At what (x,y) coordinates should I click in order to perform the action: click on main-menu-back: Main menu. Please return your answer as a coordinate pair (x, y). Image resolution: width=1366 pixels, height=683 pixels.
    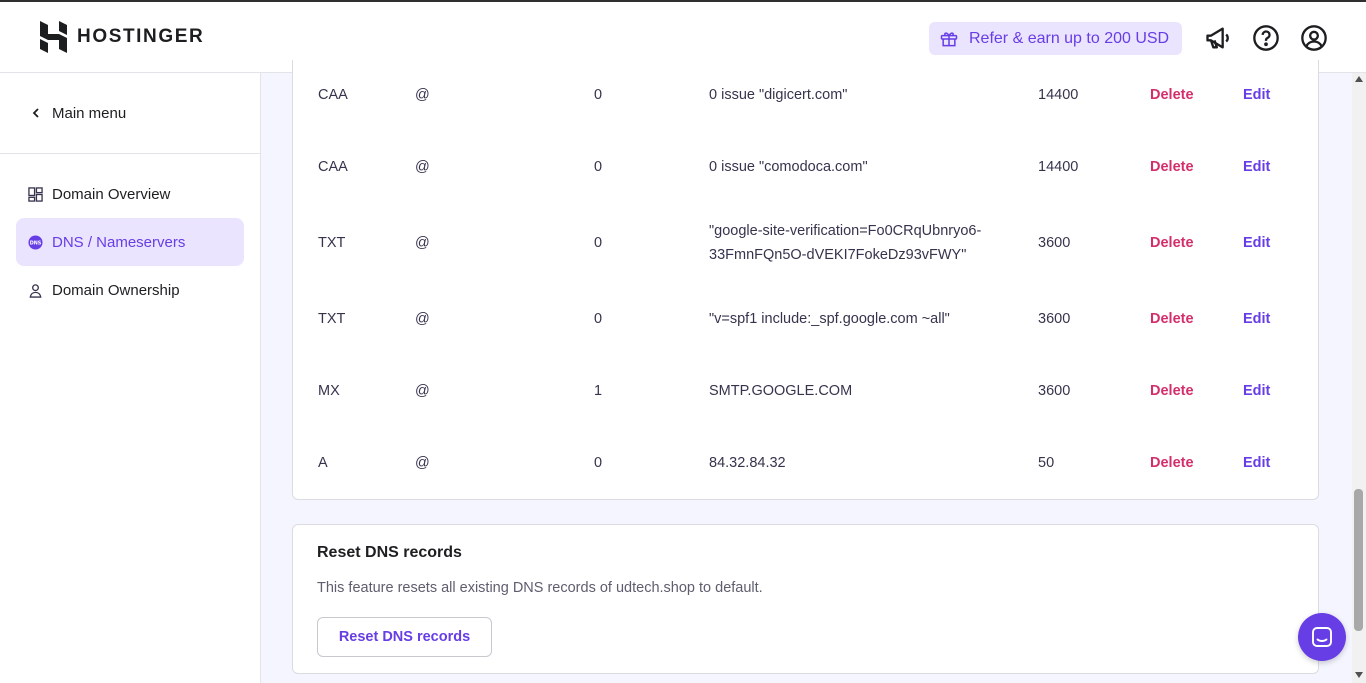
    Looking at the image, I should click on (130, 113).